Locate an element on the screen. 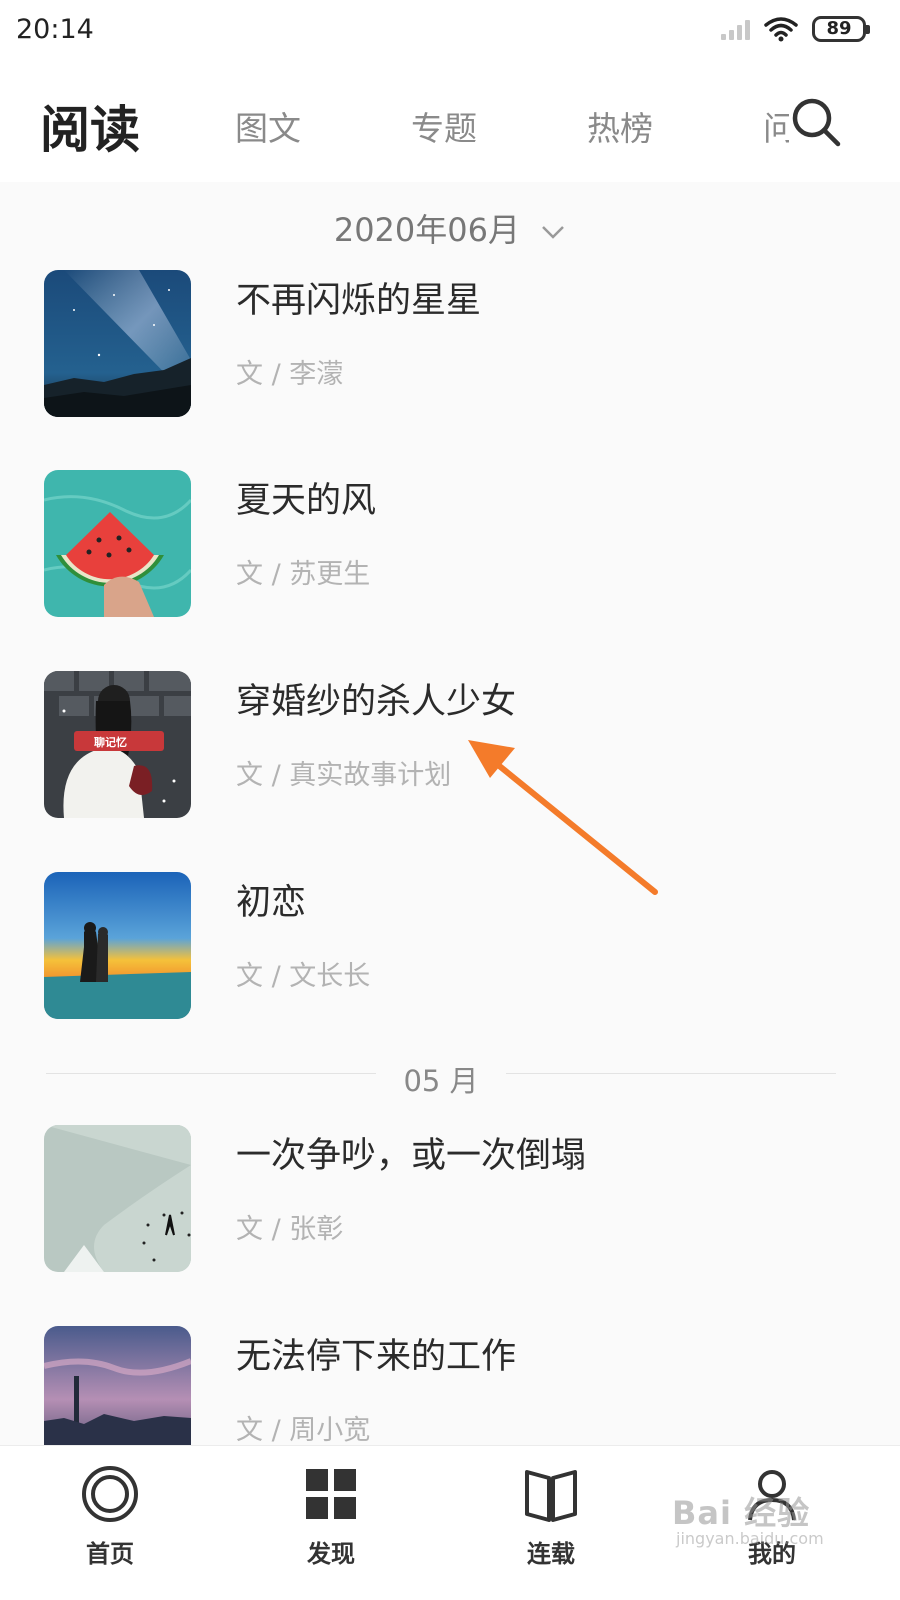  article-title: 一次争吵，或一次倒塌 is located at coordinates (411, 1152).